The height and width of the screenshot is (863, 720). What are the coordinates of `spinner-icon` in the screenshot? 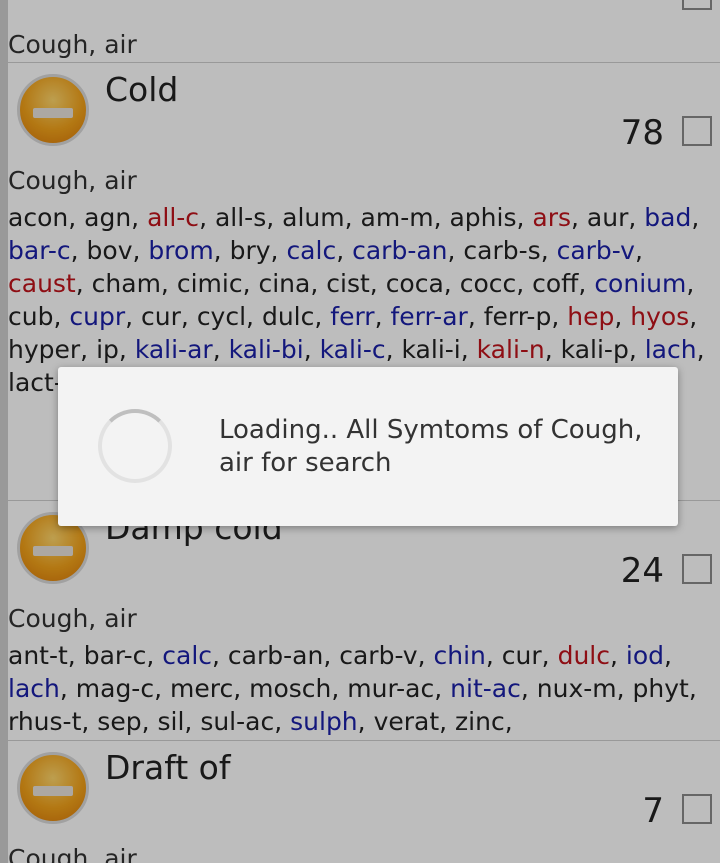 It's located at (135, 446).